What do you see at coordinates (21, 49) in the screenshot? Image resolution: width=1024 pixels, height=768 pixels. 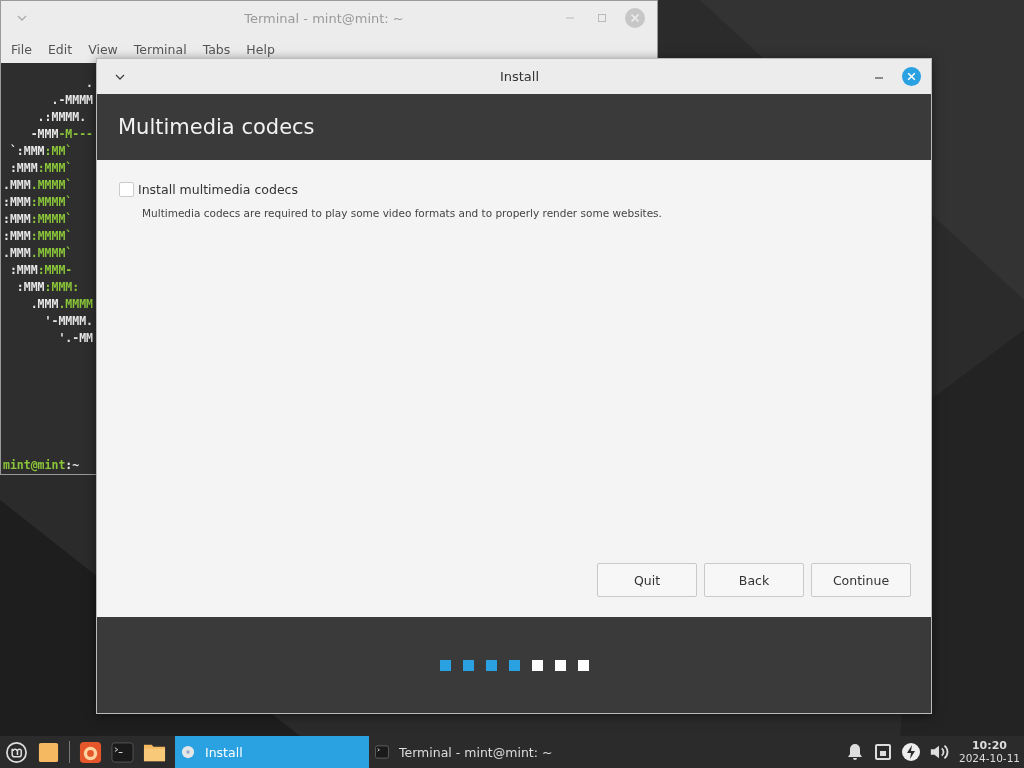 I see `menu-item: File` at bounding box center [21, 49].